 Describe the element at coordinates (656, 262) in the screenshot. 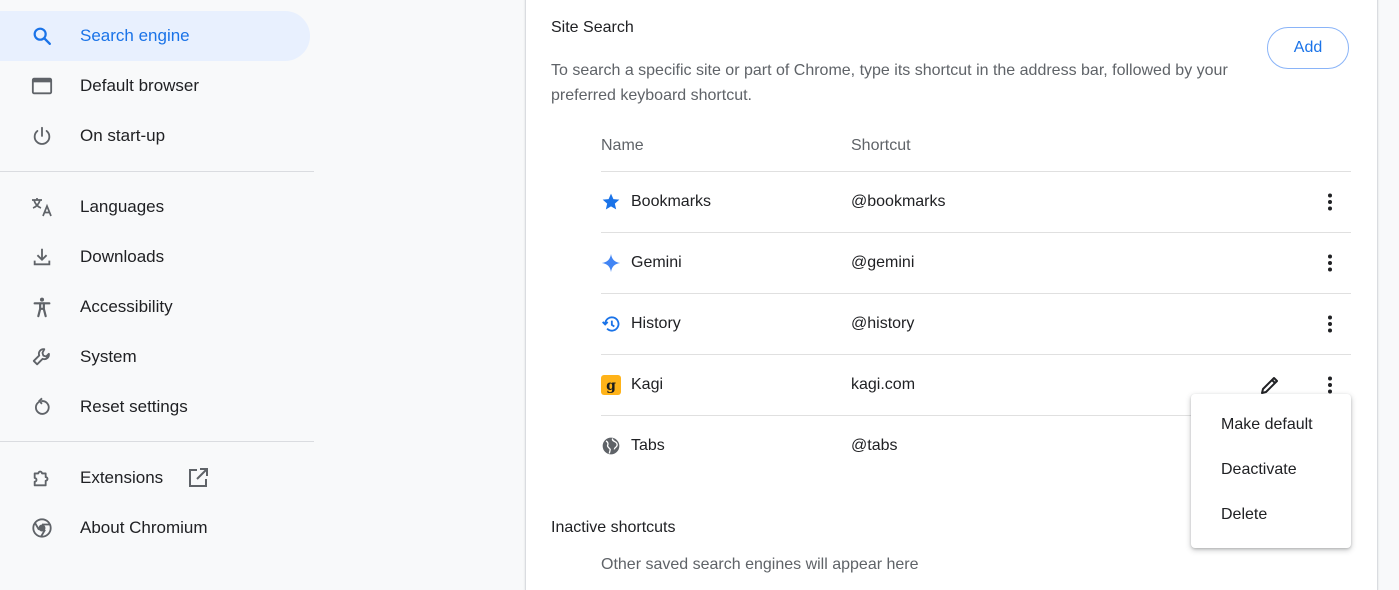

I see `row-name: Gemini` at that location.